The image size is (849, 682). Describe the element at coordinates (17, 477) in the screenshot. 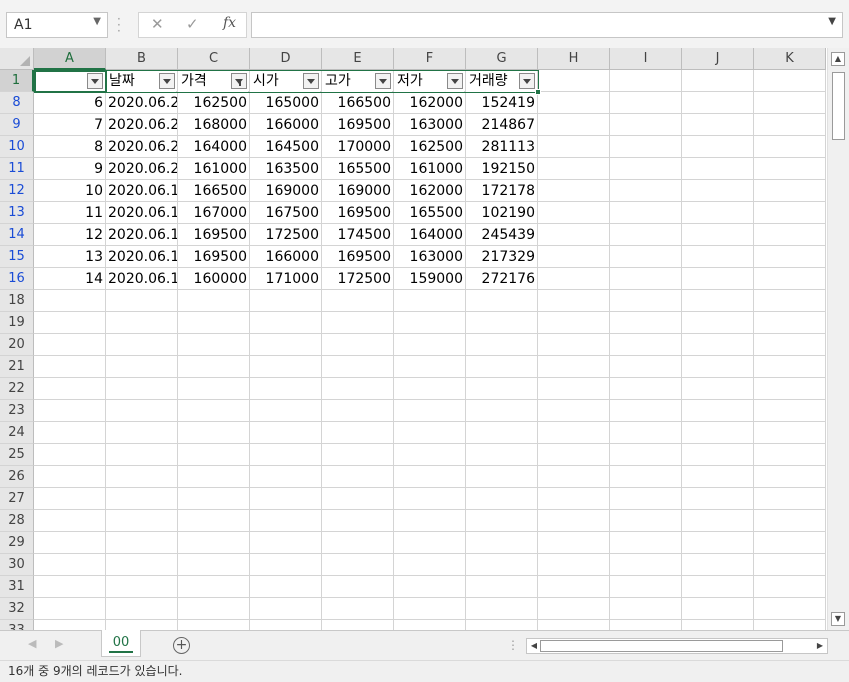

I see `row-header: 26` at that location.